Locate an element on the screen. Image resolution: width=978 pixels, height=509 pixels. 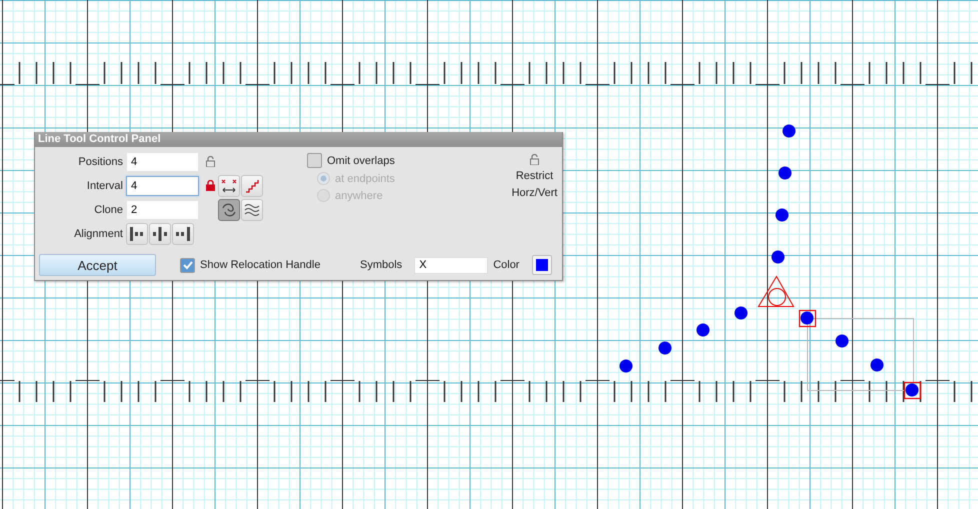
restrict-label: Horz/Vert is located at coordinates (535, 193).